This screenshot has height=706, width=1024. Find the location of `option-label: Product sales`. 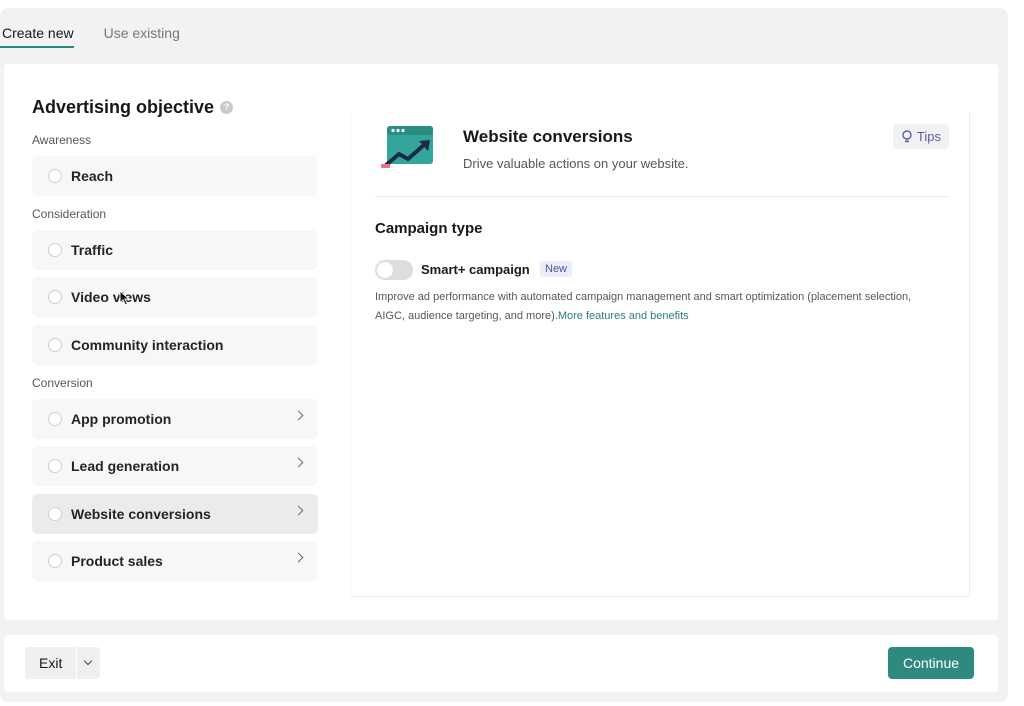

option-label: Product sales is located at coordinates (117, 561).